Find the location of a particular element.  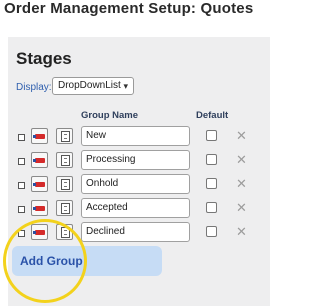

stage-row: Declined ✕ is located at coordinates (139, 233).